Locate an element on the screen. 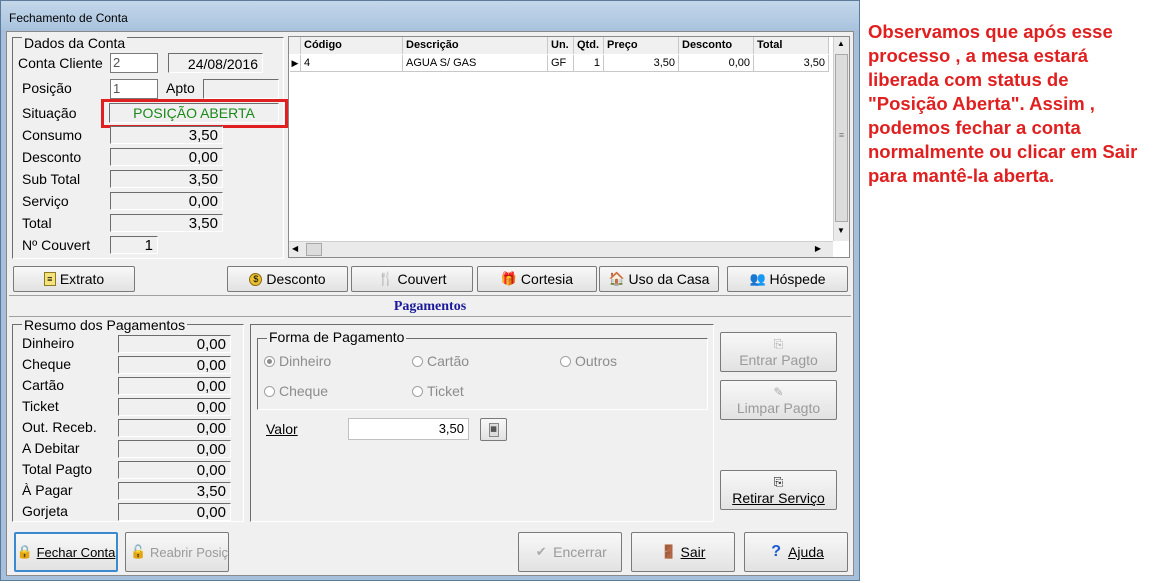  grid-header-codigo: Código is located at coordinates (352, 45).